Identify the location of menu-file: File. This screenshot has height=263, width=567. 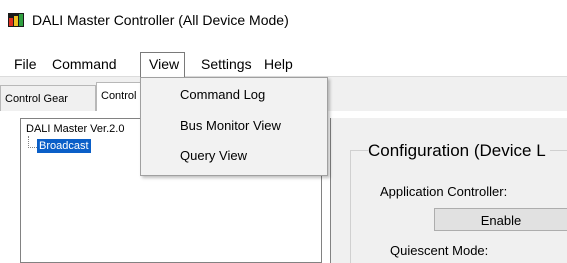
(25, 64).